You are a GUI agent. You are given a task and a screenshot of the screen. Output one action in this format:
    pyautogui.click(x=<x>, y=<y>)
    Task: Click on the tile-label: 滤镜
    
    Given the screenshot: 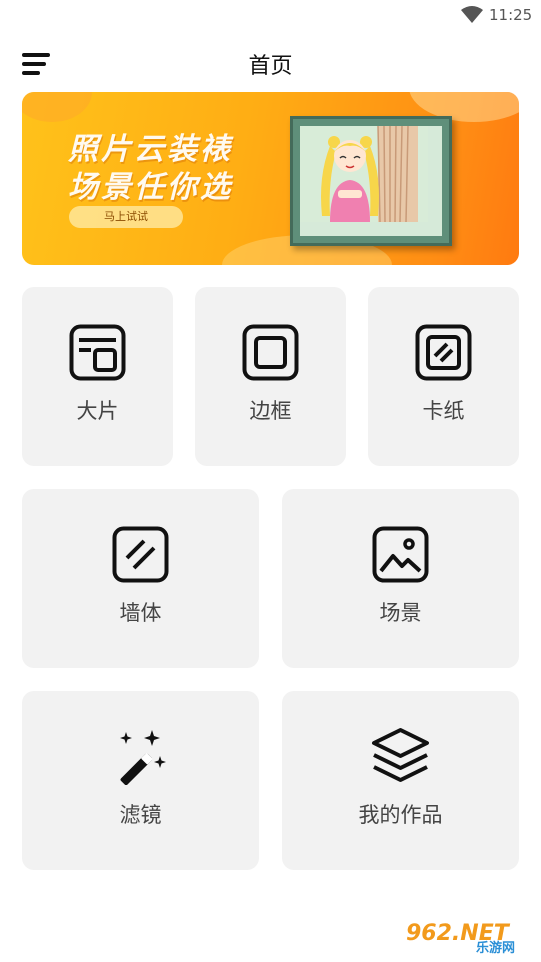 What is the action you would take?
    pyautogui.click(x=140, y=815)
    